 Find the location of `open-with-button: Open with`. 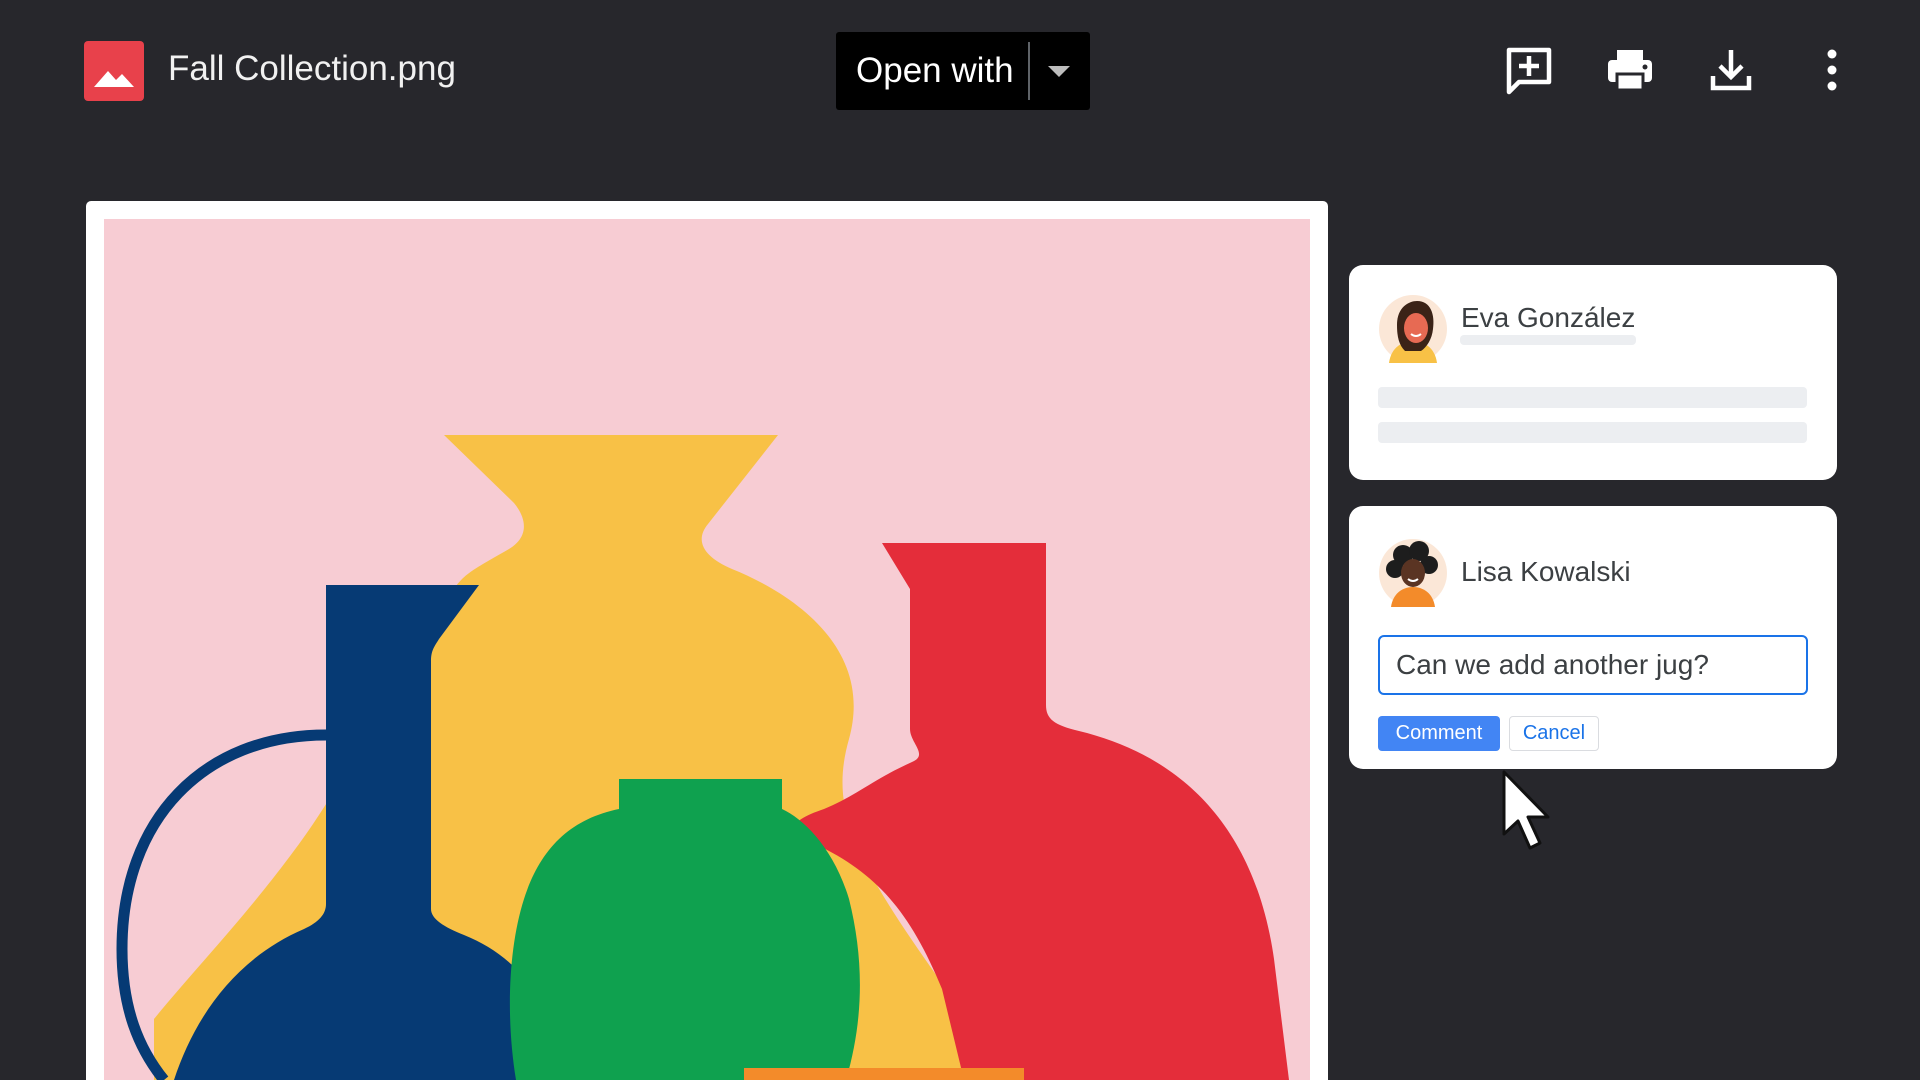

open-with-button: Open with is located at coordinates (963, 71).